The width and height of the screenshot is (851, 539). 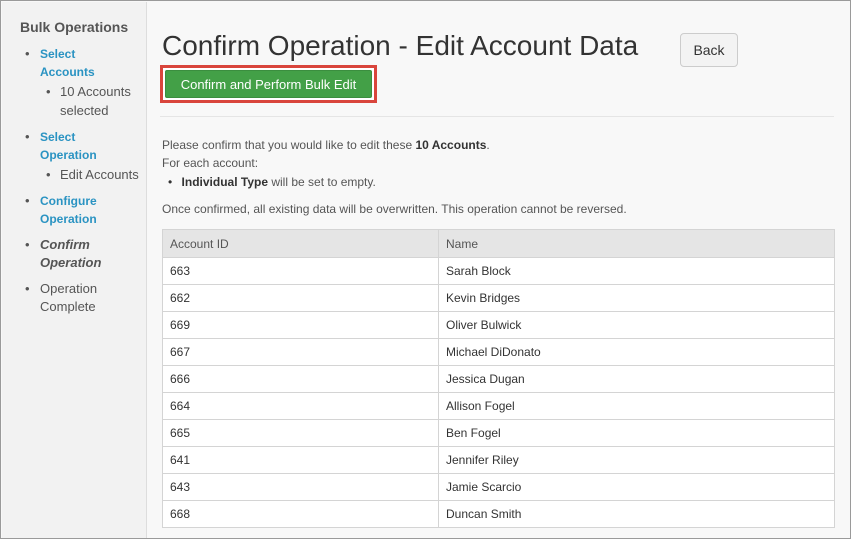 I want to click on step-operation-complete: Operation Complete, so click(x=82, y=298).